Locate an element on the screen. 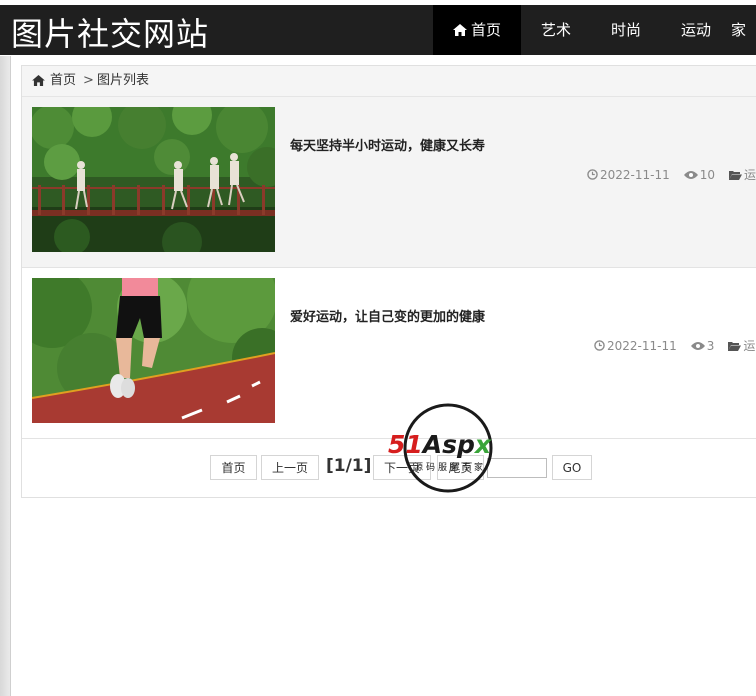 The image size is (756, 696). item-views: 3 is located at coordinates (702, 345).